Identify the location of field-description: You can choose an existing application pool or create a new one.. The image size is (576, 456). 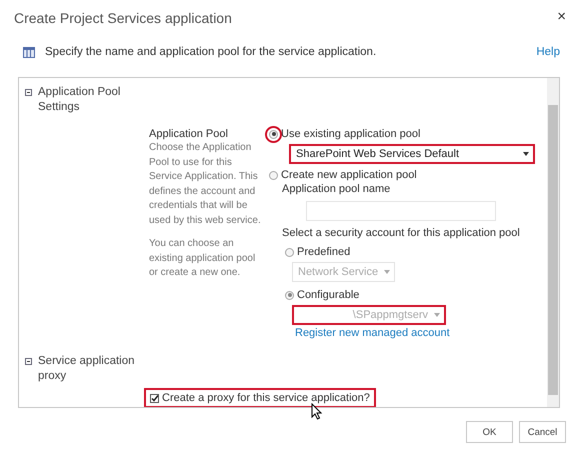
(202, 258).